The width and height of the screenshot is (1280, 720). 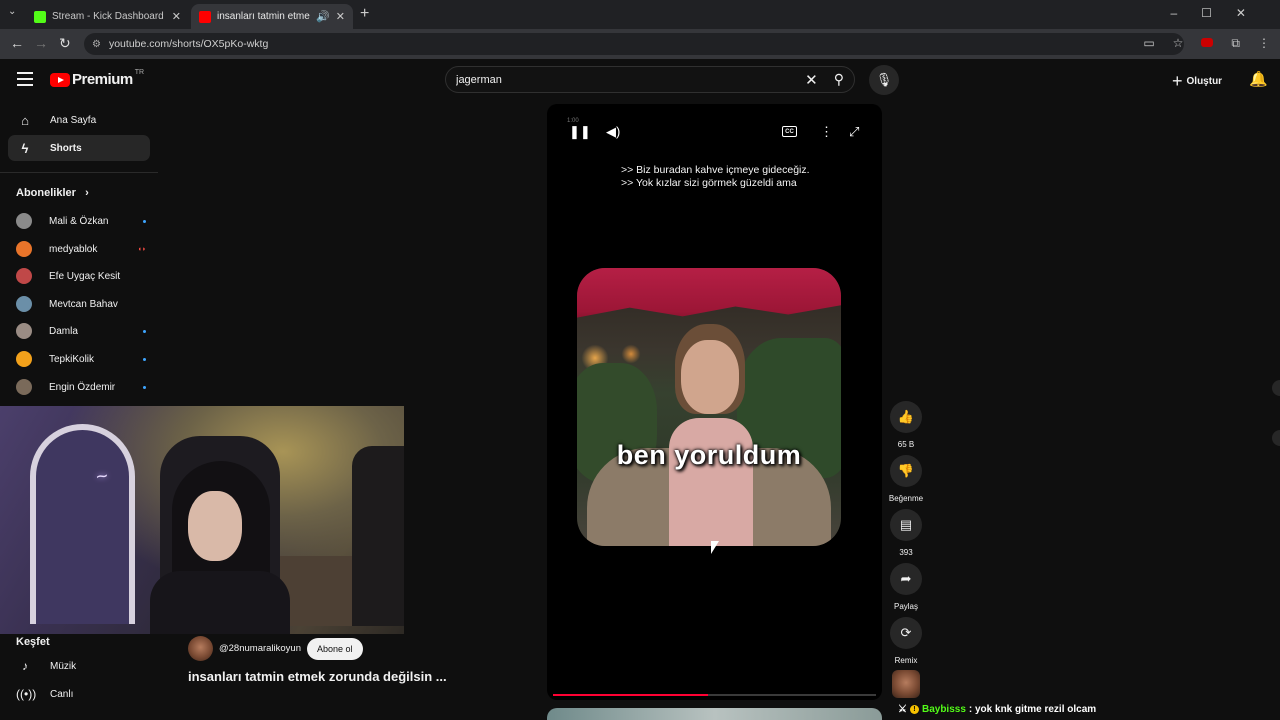 I want to click on next-short-preview, so click(x=714, y=714).